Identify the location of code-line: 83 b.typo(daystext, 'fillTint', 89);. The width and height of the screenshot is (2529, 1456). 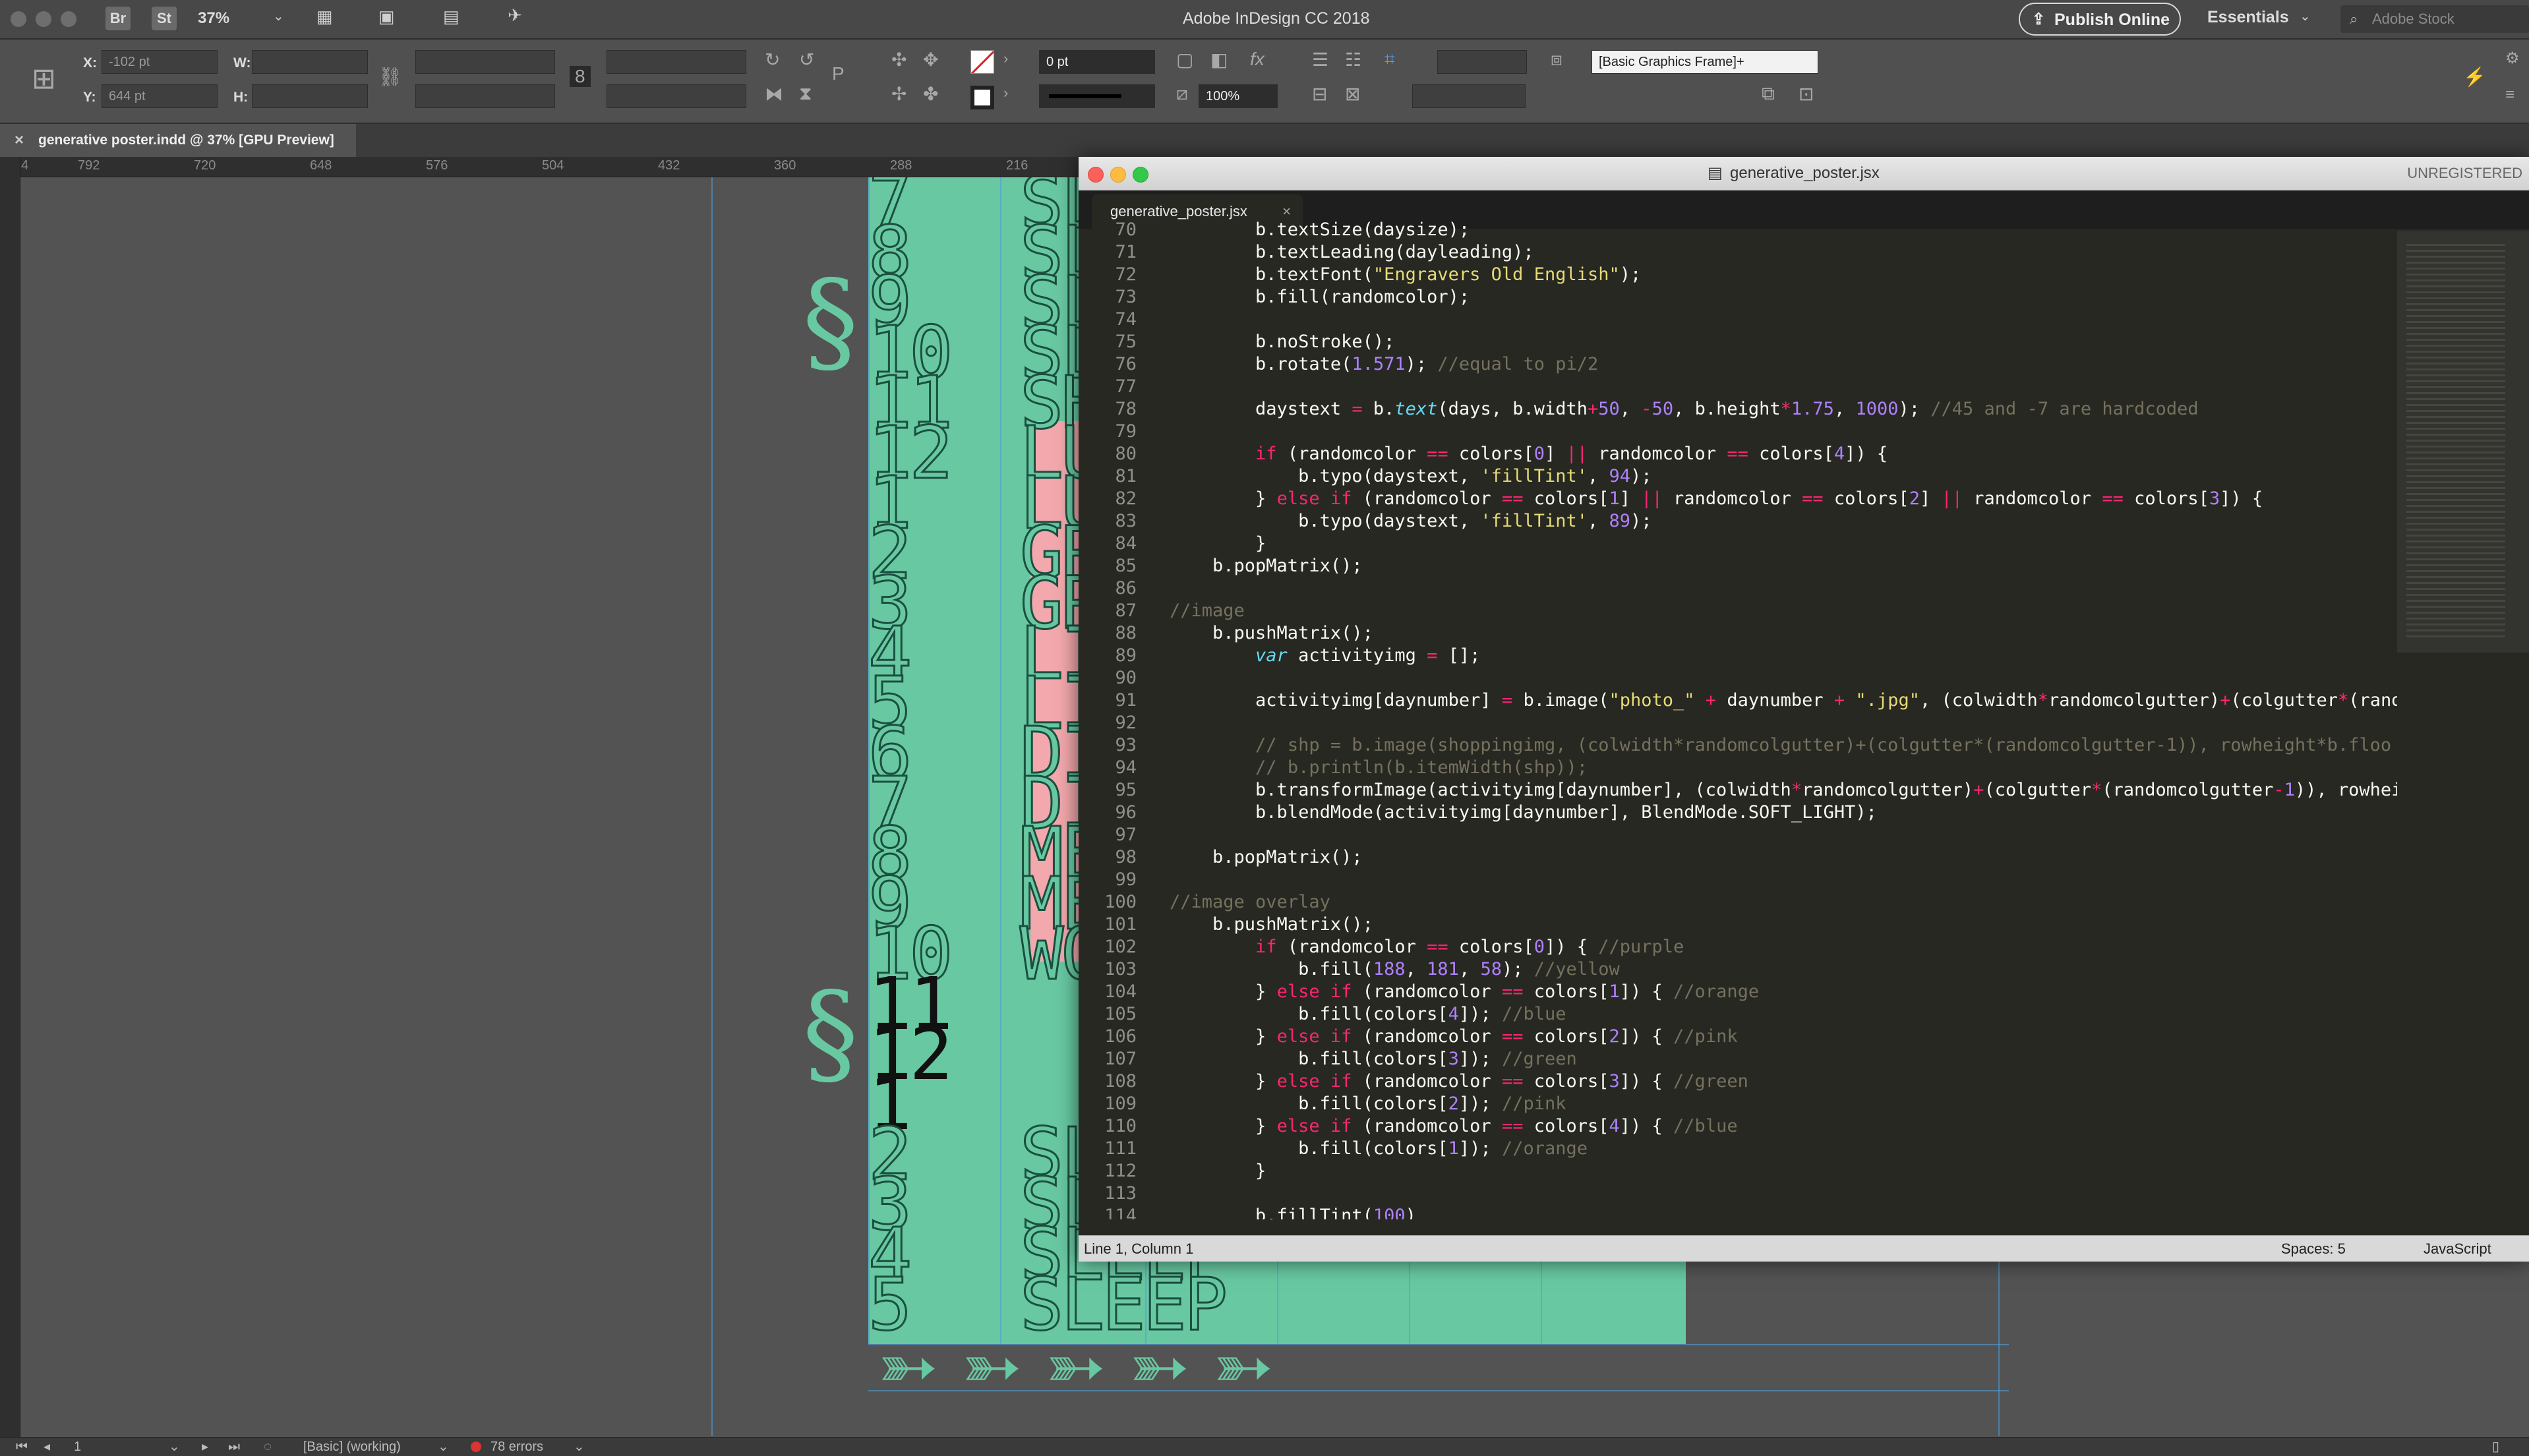
(1738, 521).